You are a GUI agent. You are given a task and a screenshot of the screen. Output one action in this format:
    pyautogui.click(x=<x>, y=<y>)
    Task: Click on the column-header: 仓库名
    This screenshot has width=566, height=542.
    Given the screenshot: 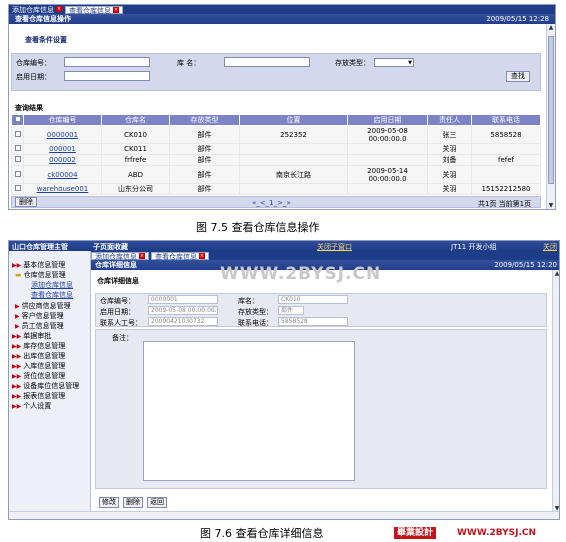 What is the action you would take?
    pyautogui.click(x=135, y=120)
    